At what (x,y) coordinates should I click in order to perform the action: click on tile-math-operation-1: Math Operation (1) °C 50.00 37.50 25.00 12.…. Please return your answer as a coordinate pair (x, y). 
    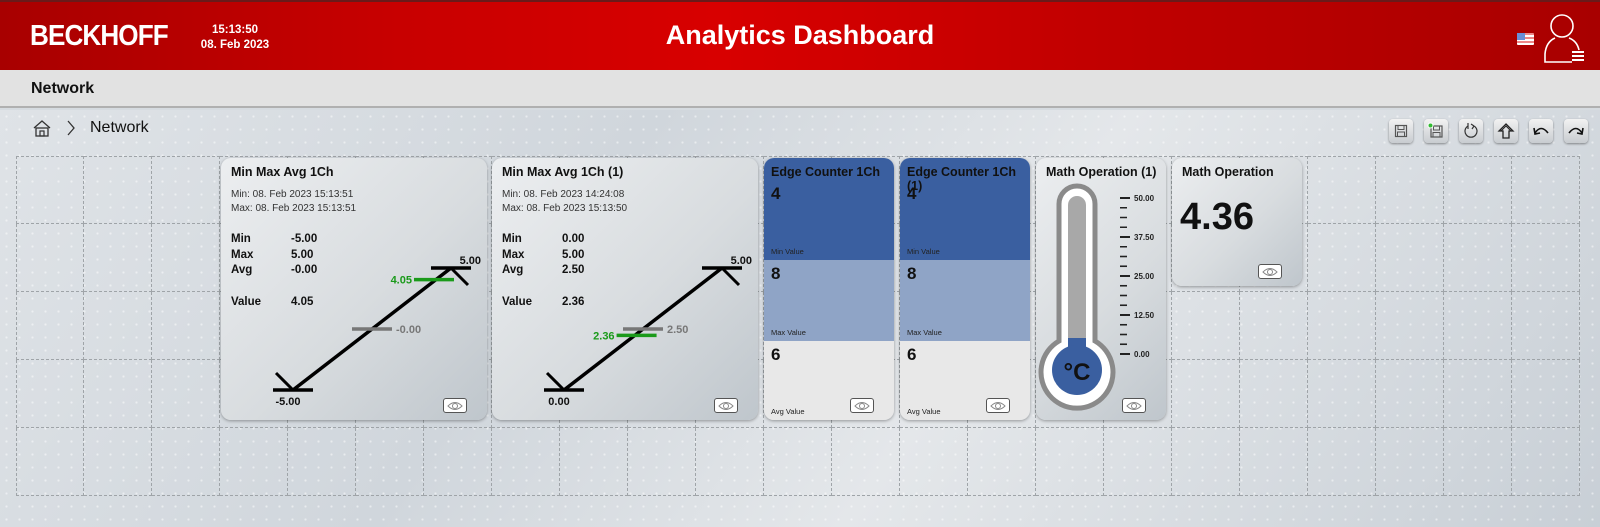
    Looking at the image, I should click on (1101, 289).